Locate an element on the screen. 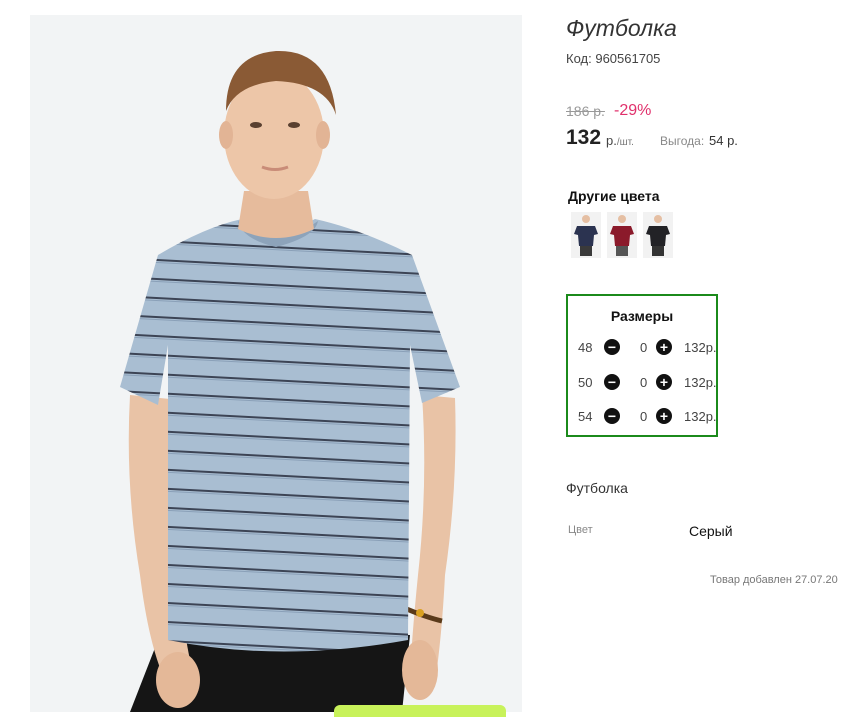  size-label: 48 is located at coordinates (585, 347).